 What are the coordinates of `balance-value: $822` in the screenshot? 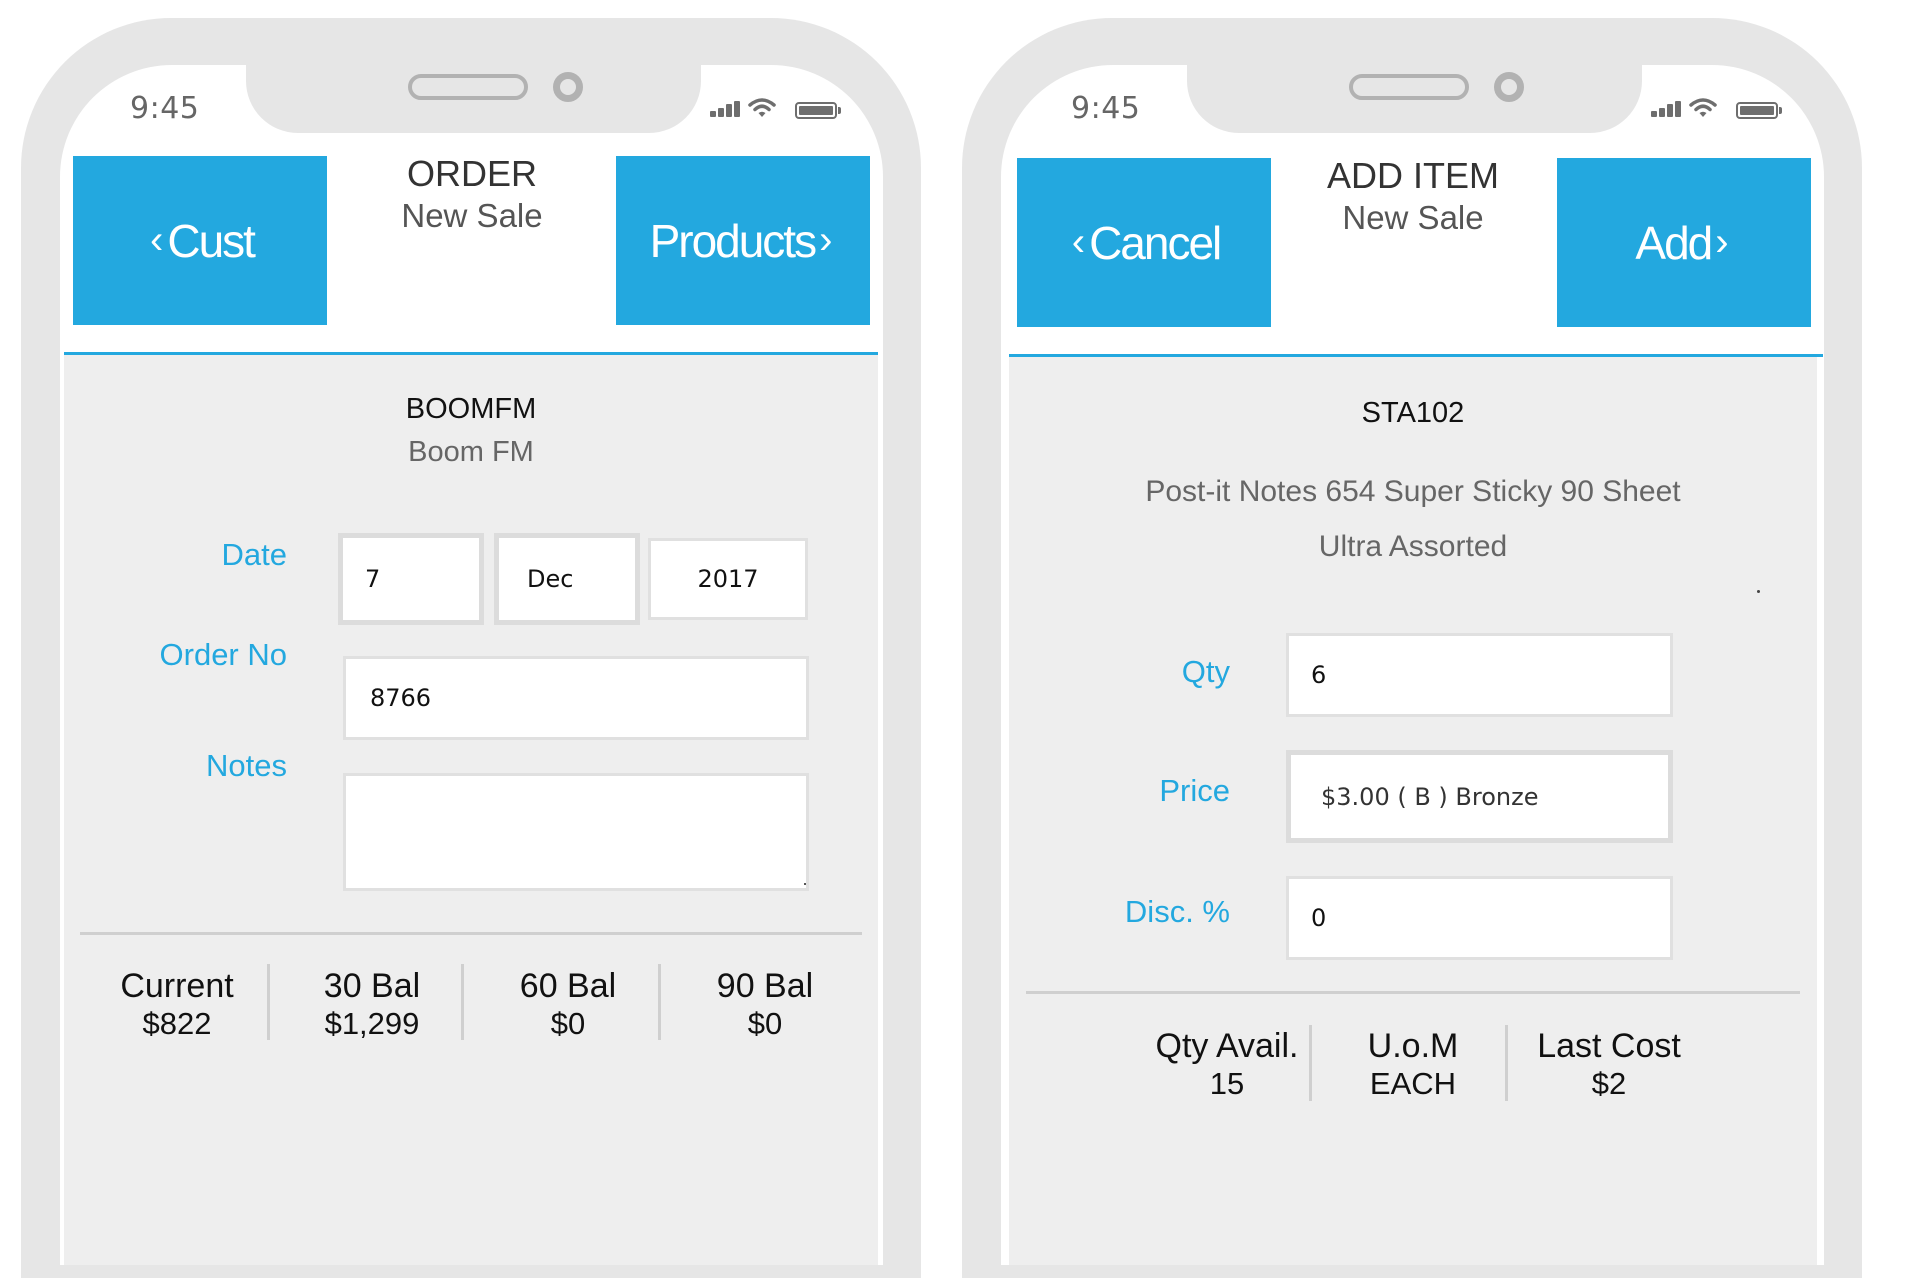 It's located at (177, 1023).